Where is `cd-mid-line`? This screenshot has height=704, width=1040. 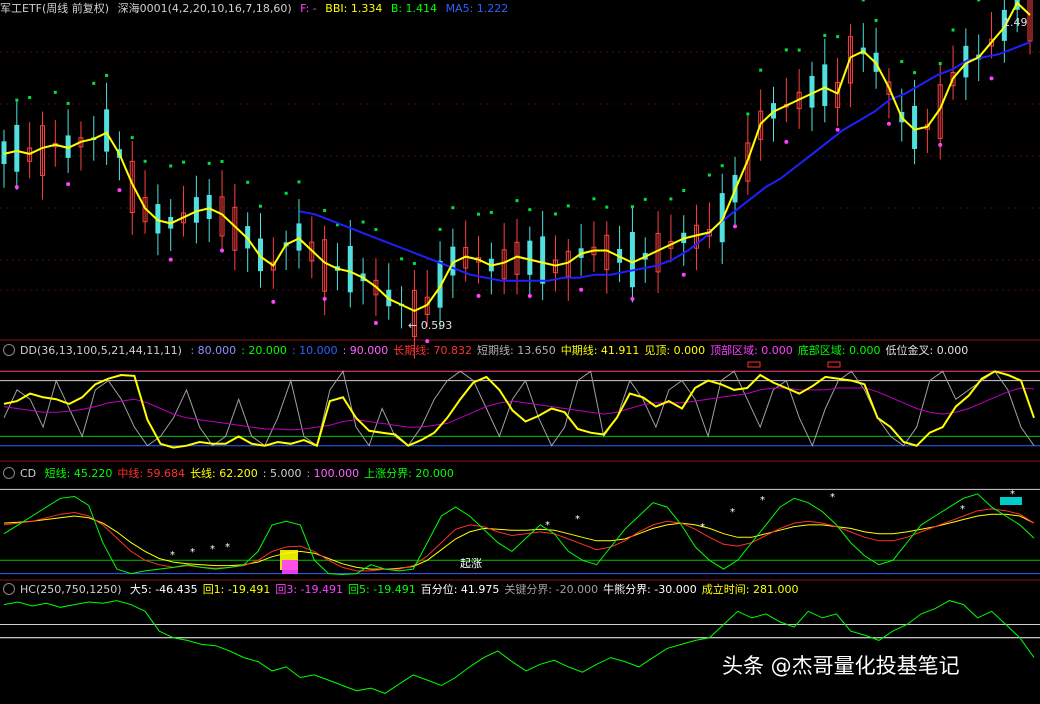 cd-mid-line is located at coordinates (519, 540).